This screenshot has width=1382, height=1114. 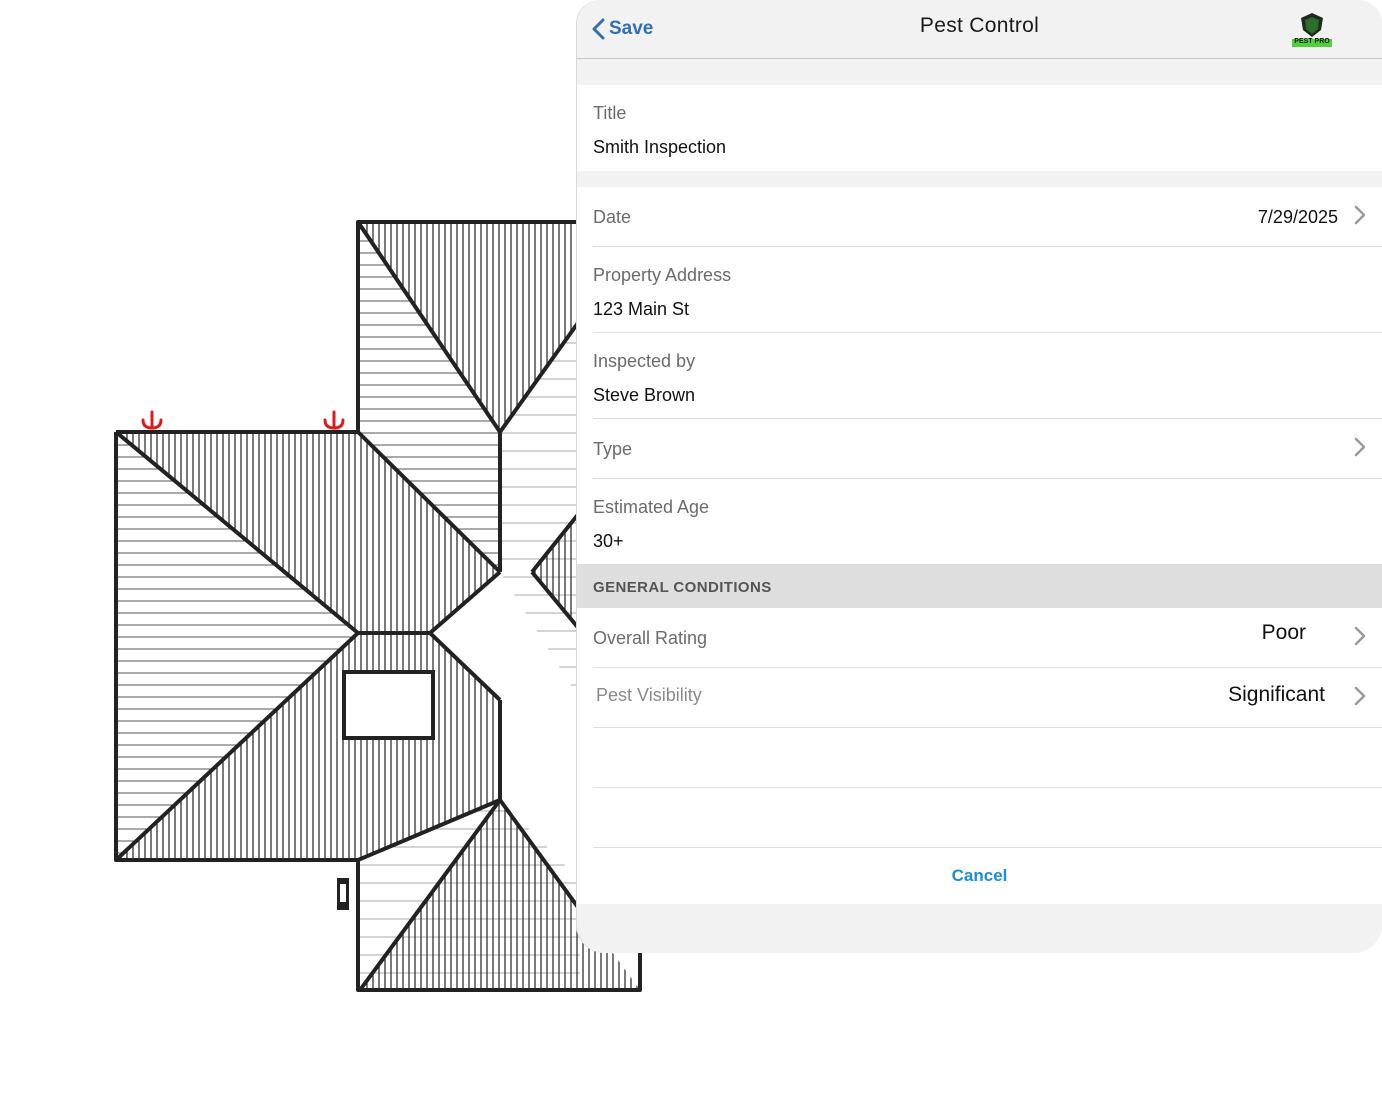 What do you see at coordinates (987, 376) in the screenshot?
I see `inspected-by-field: Inspected by Steve Brown` at bounding box center [987, 376].